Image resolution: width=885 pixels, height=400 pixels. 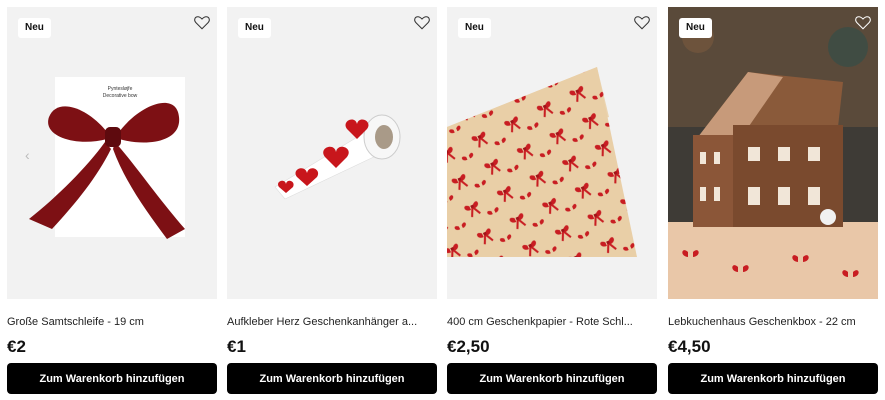 I want to click on product-price: €2,50, so click(x=468, y=346).